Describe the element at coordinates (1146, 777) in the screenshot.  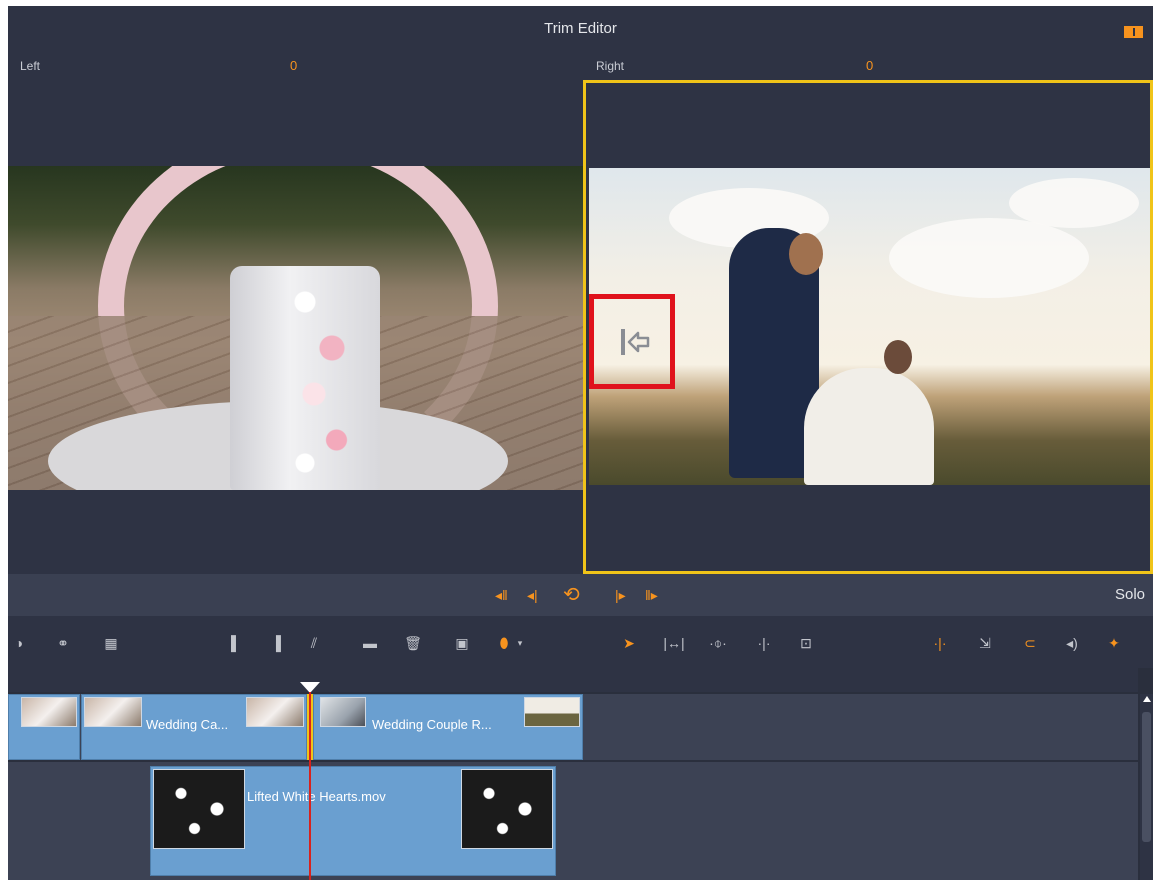
I see `scroll-thumb` at that location.